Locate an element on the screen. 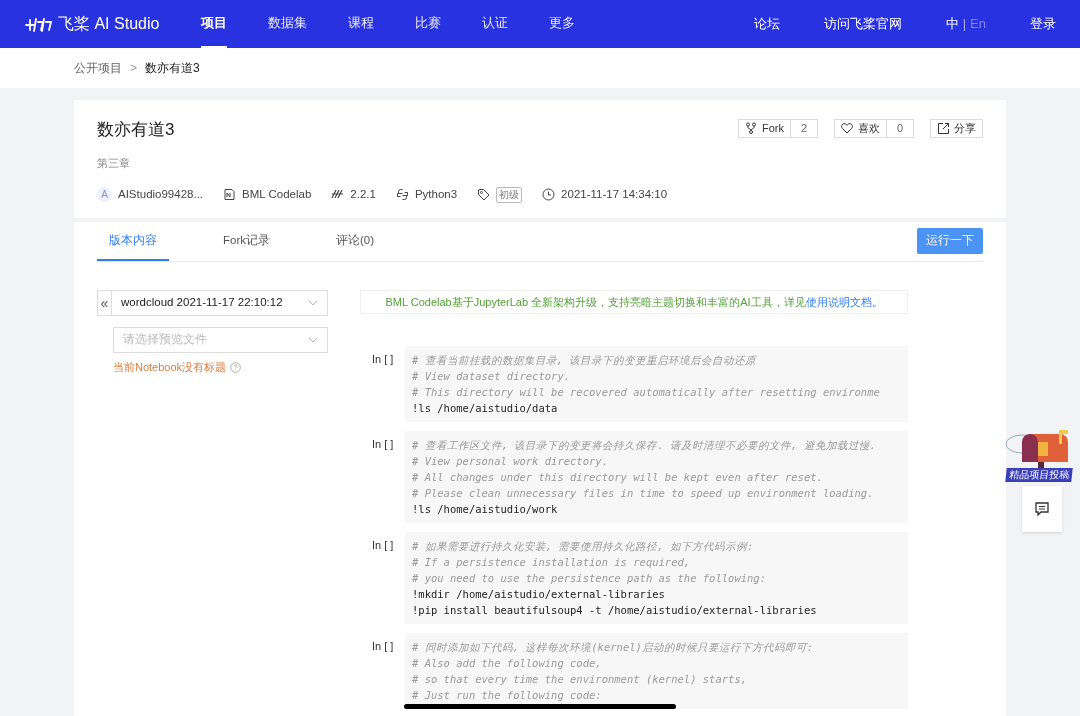 The width and height of the screenshot is (1080, 716). fork-button: Fork is located at coordinates (764, 128).